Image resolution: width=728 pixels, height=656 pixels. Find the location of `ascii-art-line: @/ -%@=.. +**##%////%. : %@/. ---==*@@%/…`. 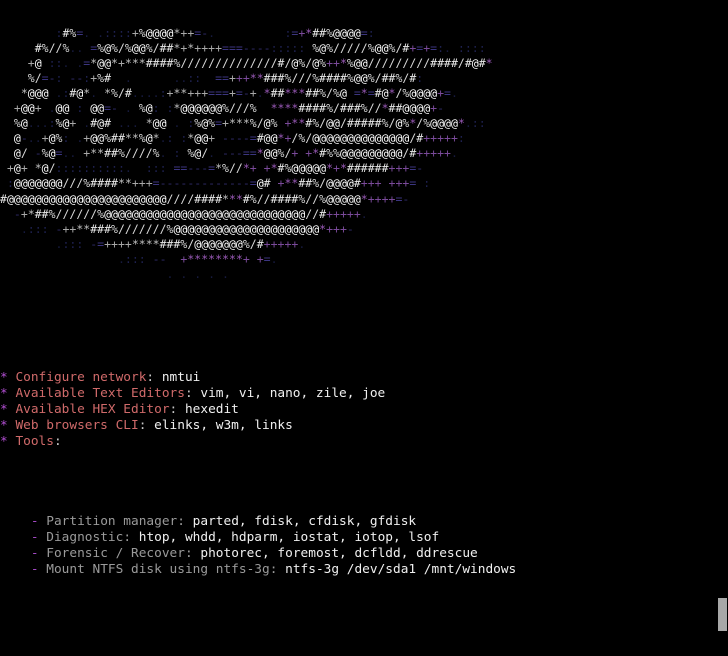

ascii-art-line: @/ -%@=.. +**##%////%. : %@/. ---==*@@%/… is located at coordinates (235, 153).